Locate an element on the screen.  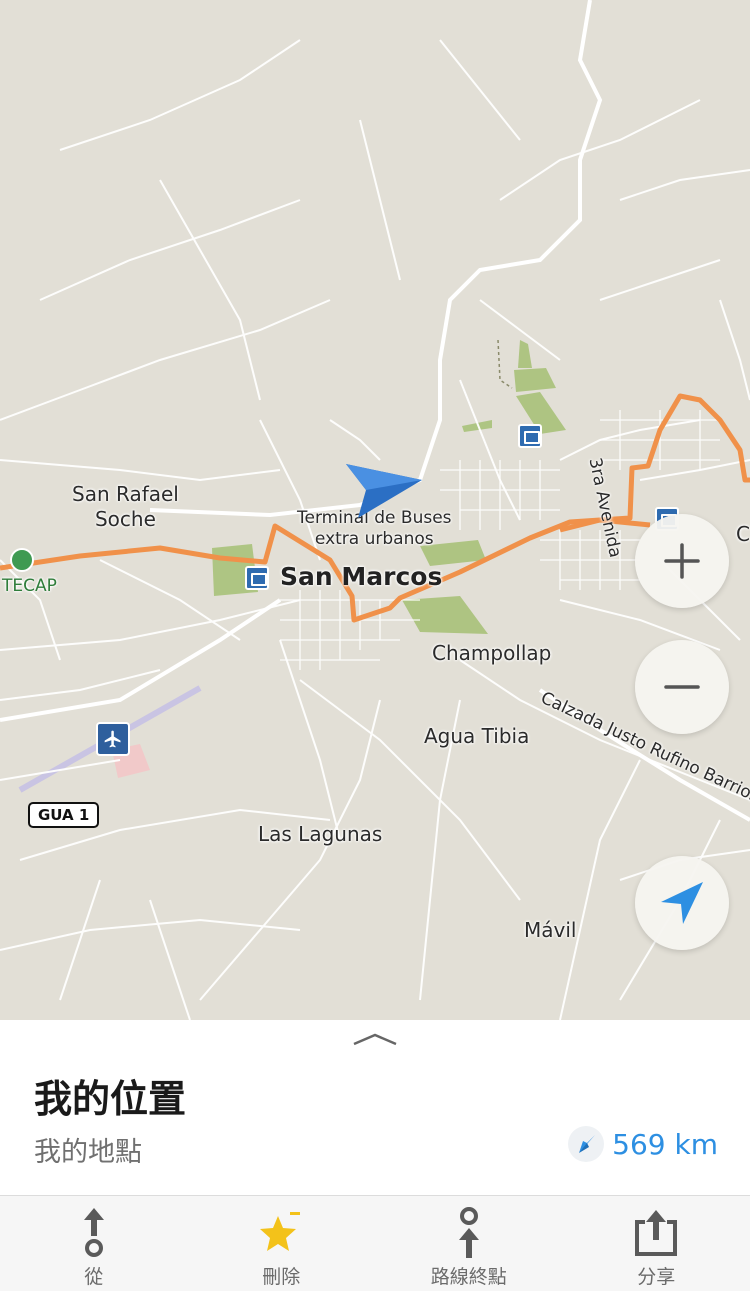
direction-arrow-icon is located at coordinates (586, 1144).